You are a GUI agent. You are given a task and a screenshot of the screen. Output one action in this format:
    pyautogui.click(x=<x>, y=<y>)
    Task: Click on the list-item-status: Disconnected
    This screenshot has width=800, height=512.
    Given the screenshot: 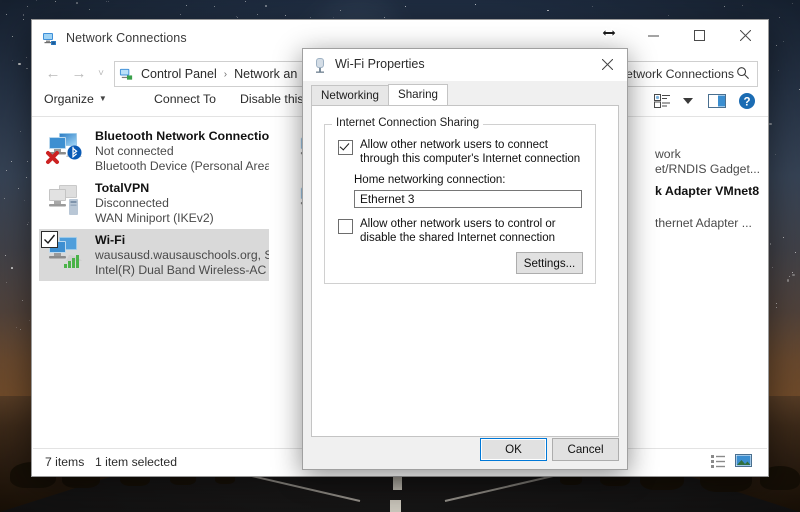 What is the action you would take?
    pyautogui.click(x=132, y=203)
    